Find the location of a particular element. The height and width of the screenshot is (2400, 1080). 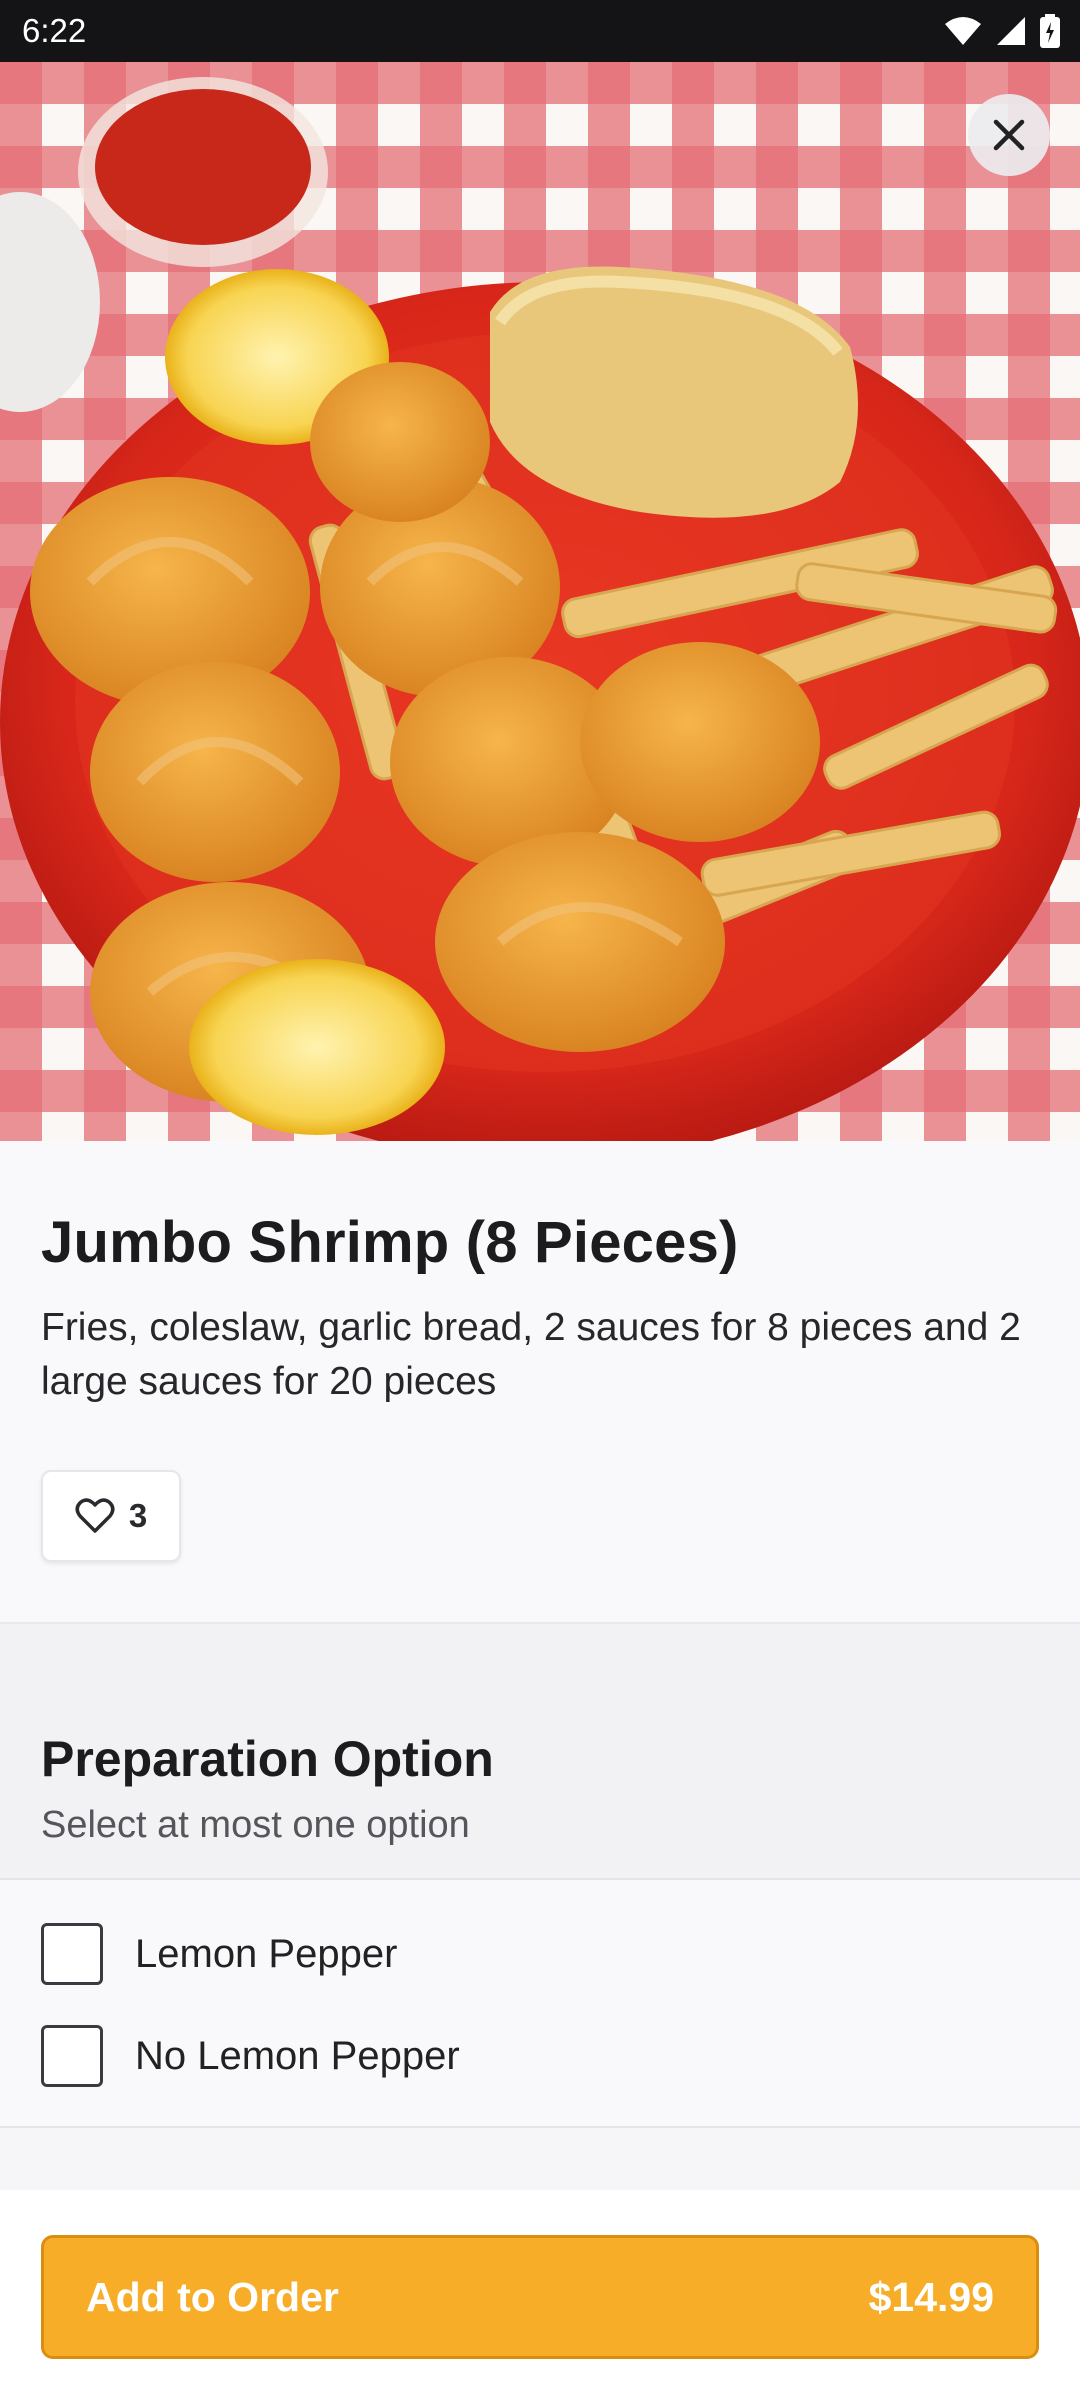

option-label: Lemon Pepper is located at coordinates (266, 1953).